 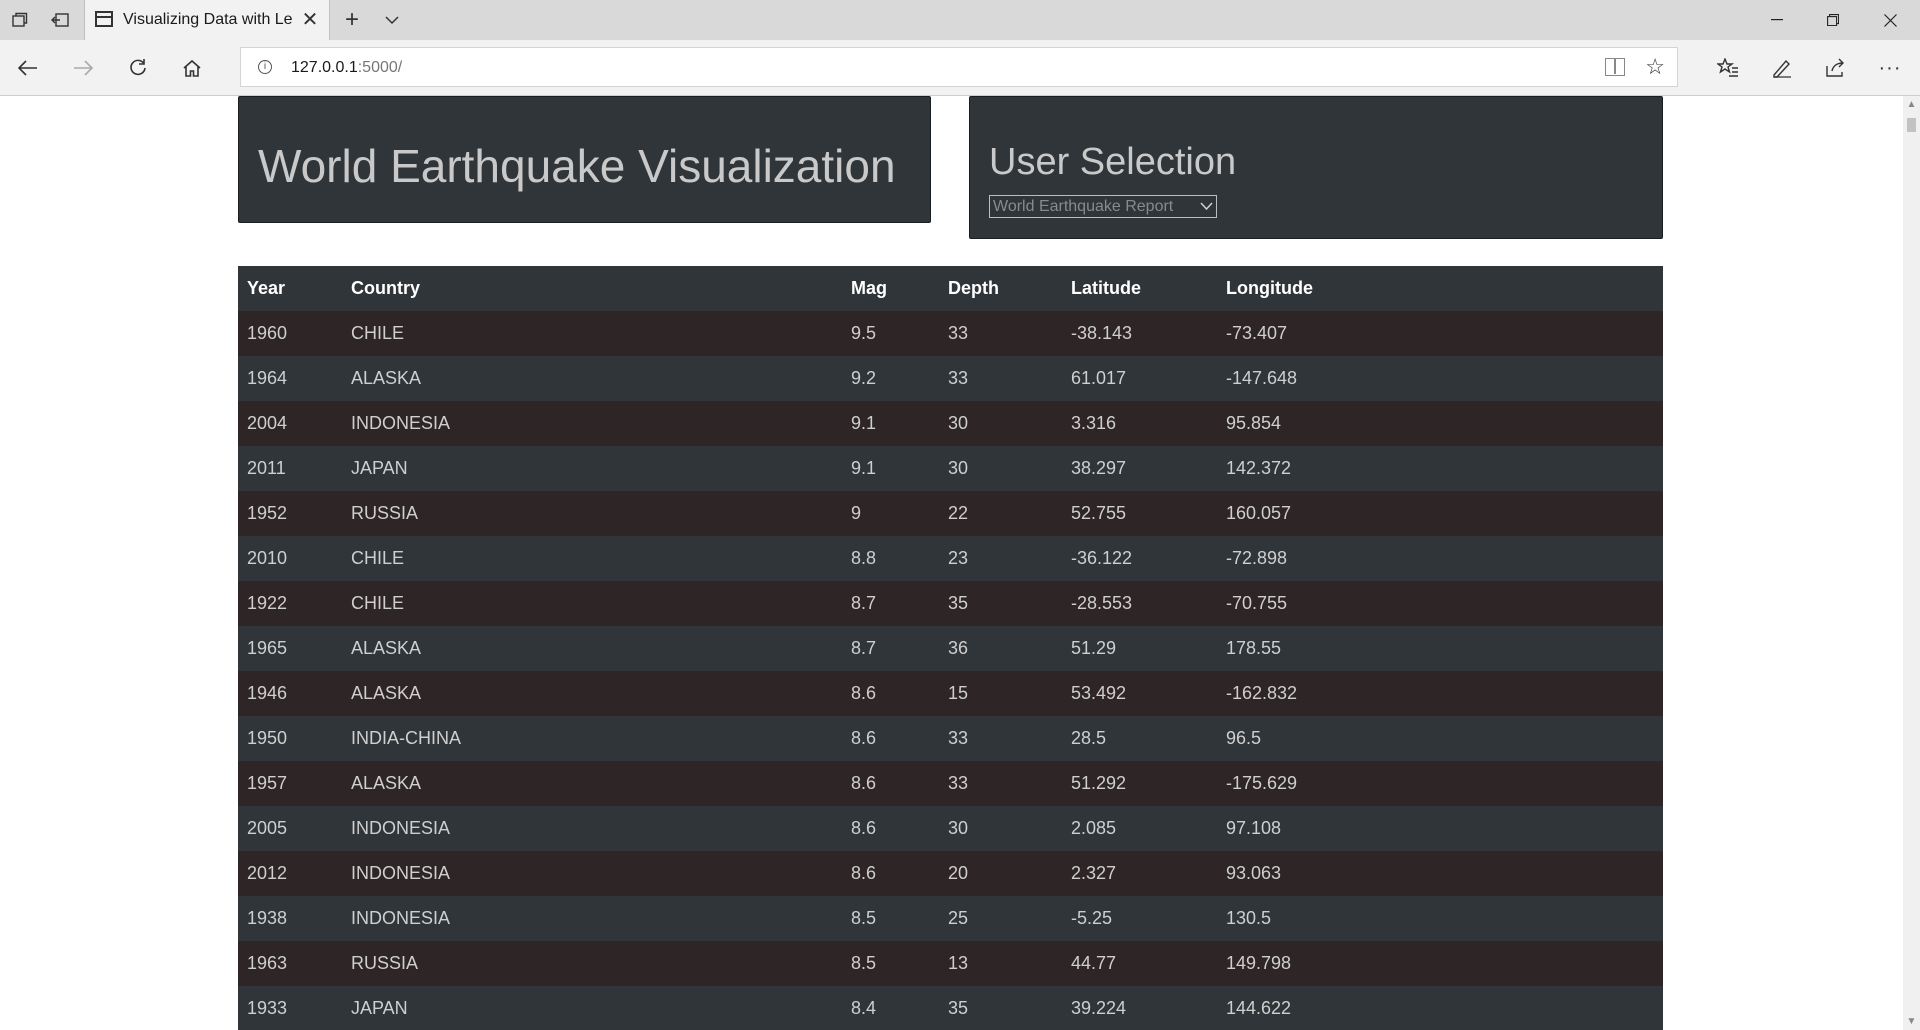 I want to click on table-row: 2010 CHILE 8.8 23 -36.122 -72.898, so click(x=950, y=558).